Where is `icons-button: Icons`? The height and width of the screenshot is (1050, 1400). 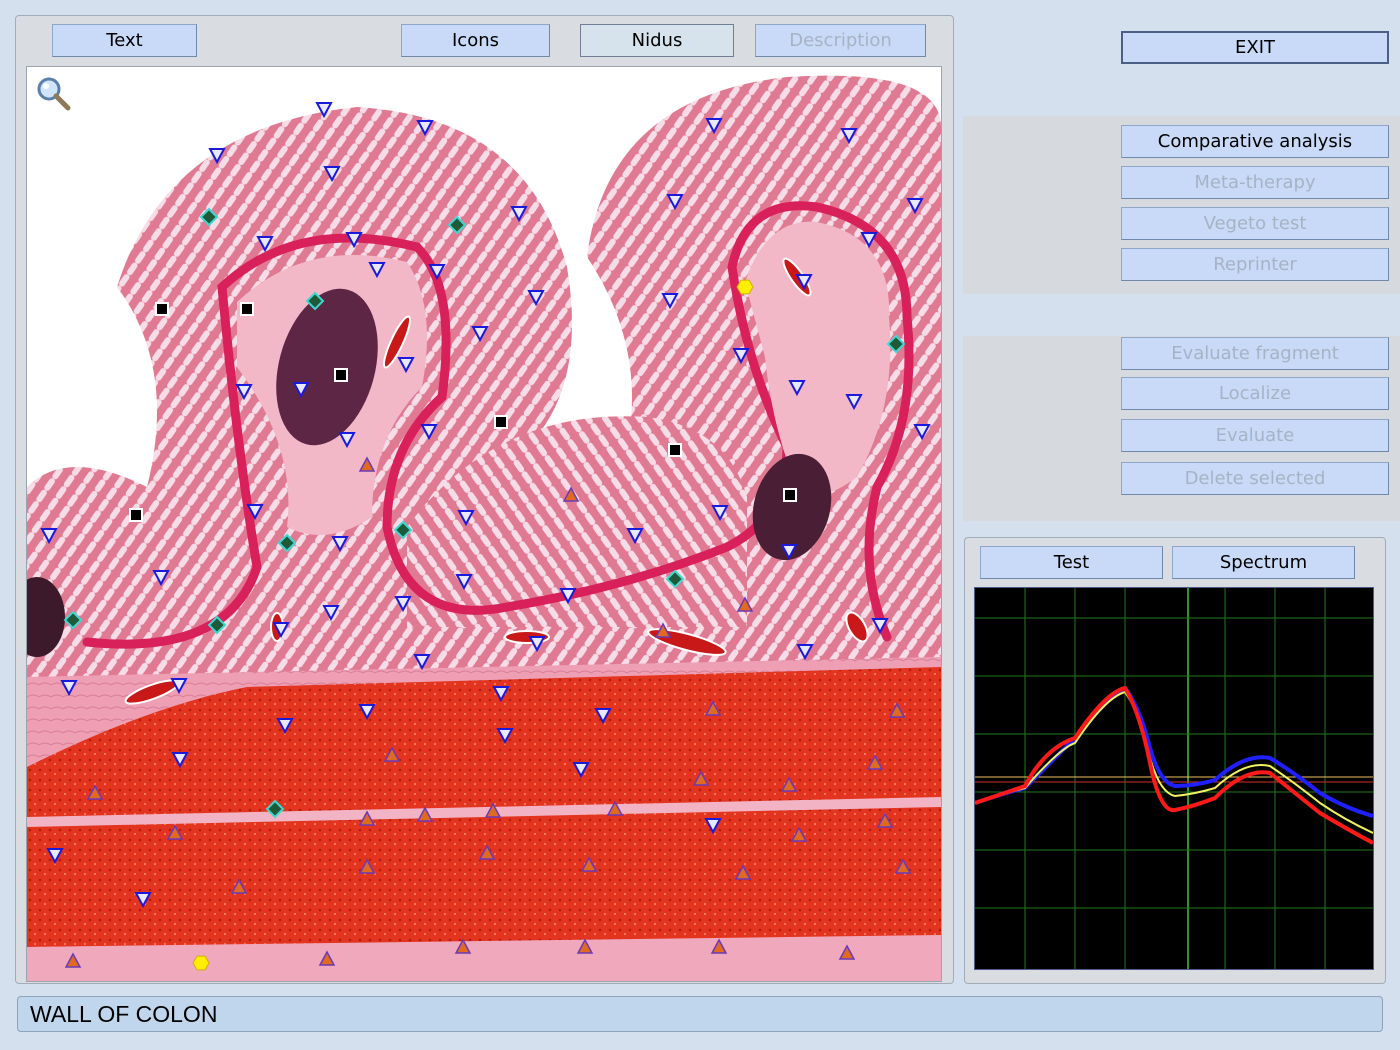 icons-button: Icons is located at coordinates (475, 40).